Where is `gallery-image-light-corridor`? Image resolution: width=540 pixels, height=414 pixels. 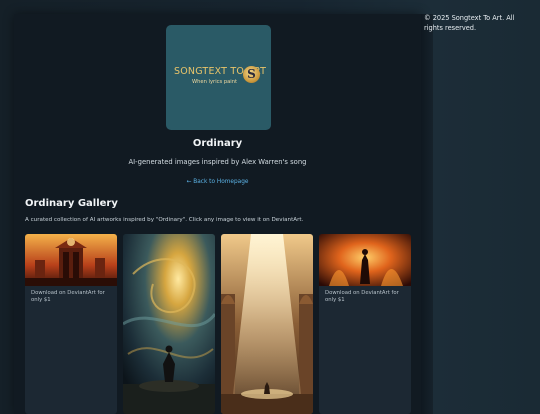 gallery-image-light-corridor is located at coordinates (267, 324).